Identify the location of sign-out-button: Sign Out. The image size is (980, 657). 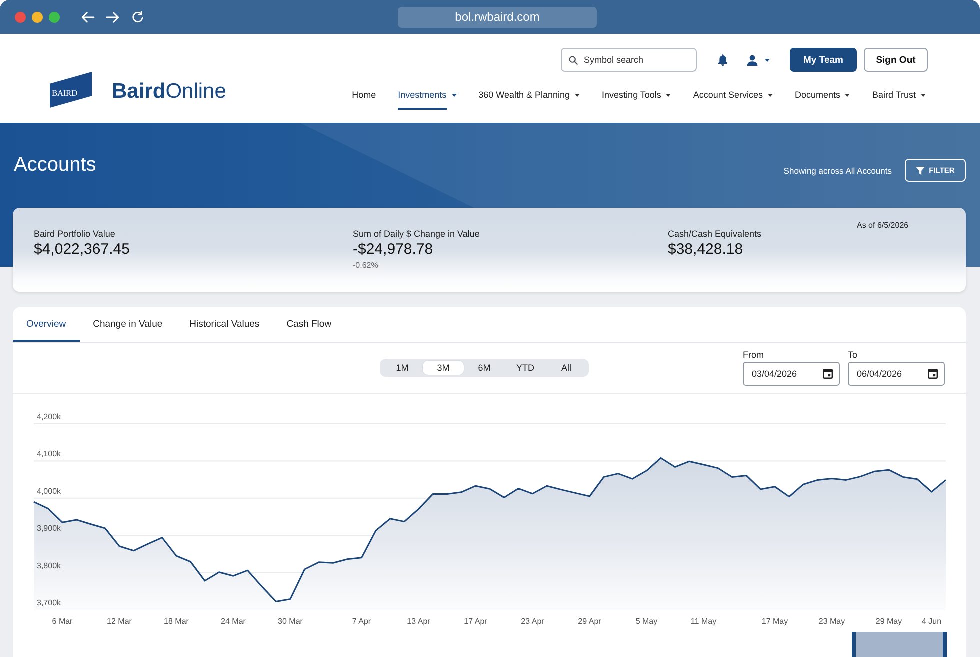
(896, 60).